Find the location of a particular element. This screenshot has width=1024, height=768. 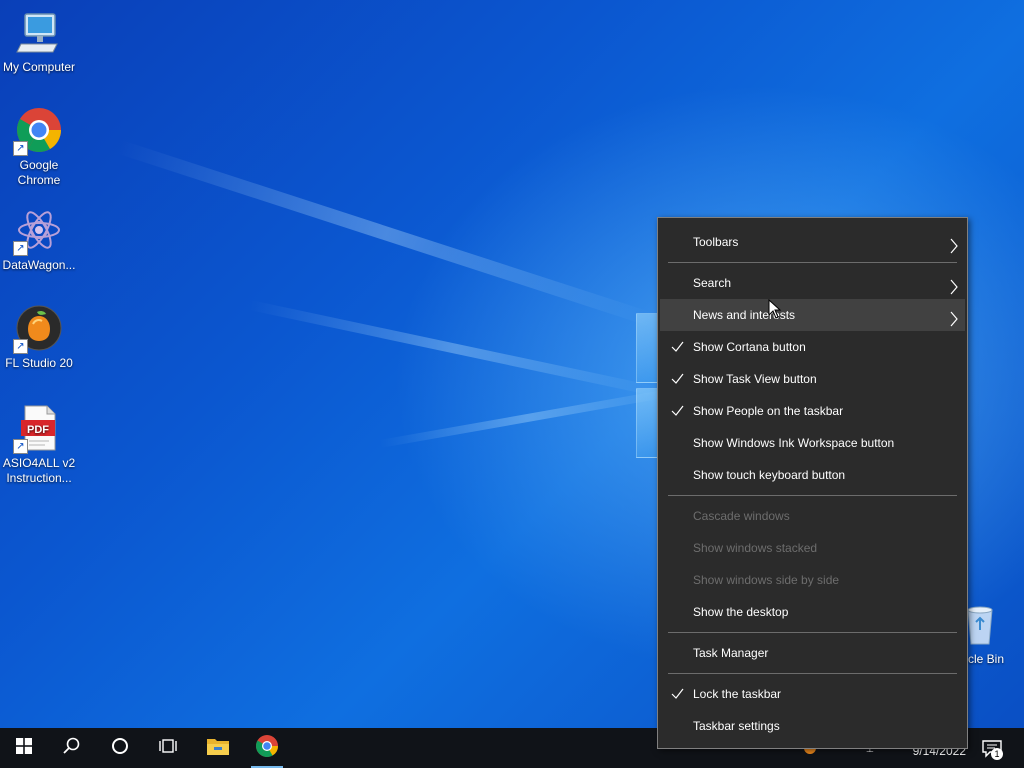

start-icon is located at coordinates (24, 748).